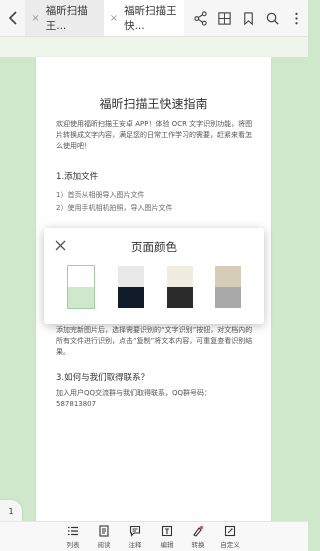 The width and height of the screenshot is (320, 551). Describe the element at coordinates (135, 531) in the screenshot. I see `comment-icon` at that location.